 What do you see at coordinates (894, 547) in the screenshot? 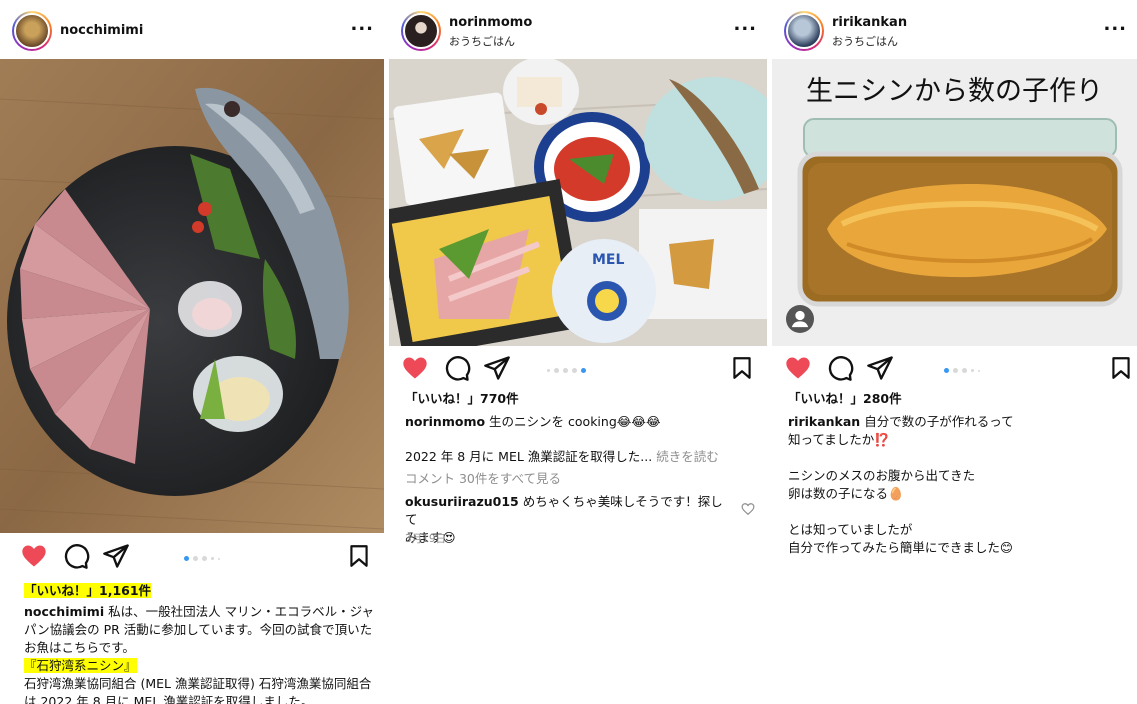
I see `caption-line: 自分で作ってみたら簡単にできました` at bounding box center [894, 547].